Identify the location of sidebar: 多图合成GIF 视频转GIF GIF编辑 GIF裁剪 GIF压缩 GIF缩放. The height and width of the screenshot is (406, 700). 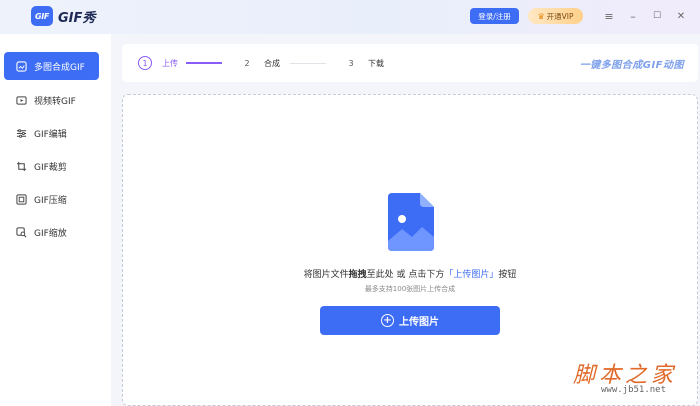
(55, 220).